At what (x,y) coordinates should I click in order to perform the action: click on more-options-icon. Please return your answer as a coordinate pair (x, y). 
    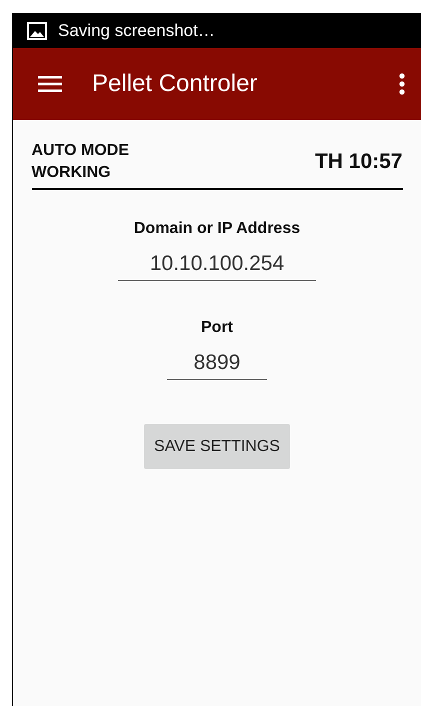
    Looking at the image, I should click on (402, 84).